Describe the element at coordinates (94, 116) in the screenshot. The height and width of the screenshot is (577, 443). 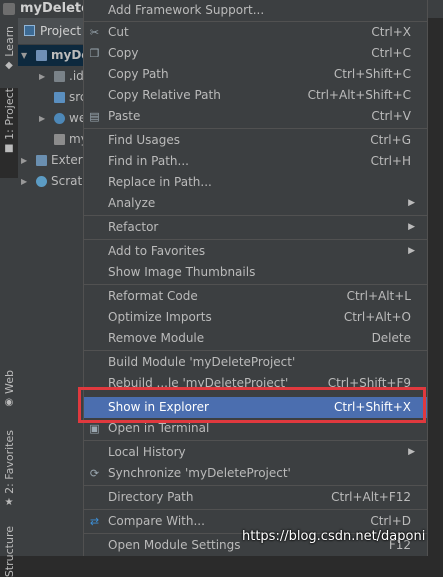
I see `paste-icon: ▤` at that location.